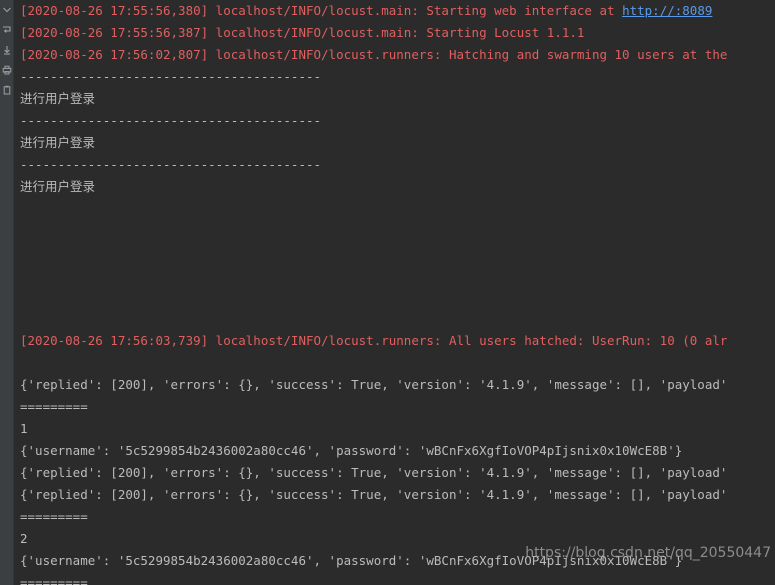  Describe the element at coordinates (667, 10) in the screenshot. I see `web-interface-link: http://:8089` at that location.